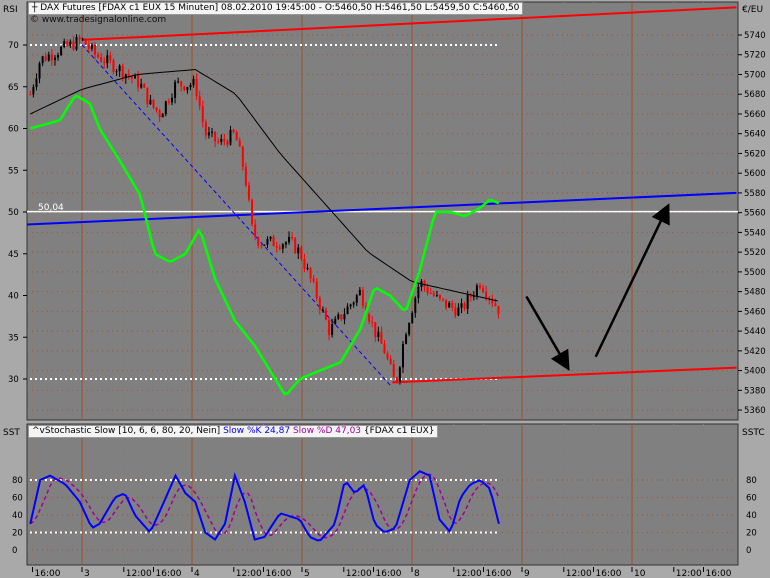 The width and height of the screenshot is (770, 578). Describe the element at coordinates (307, 573) in the screenshot. I see `x-tick-label: 5` at that location.